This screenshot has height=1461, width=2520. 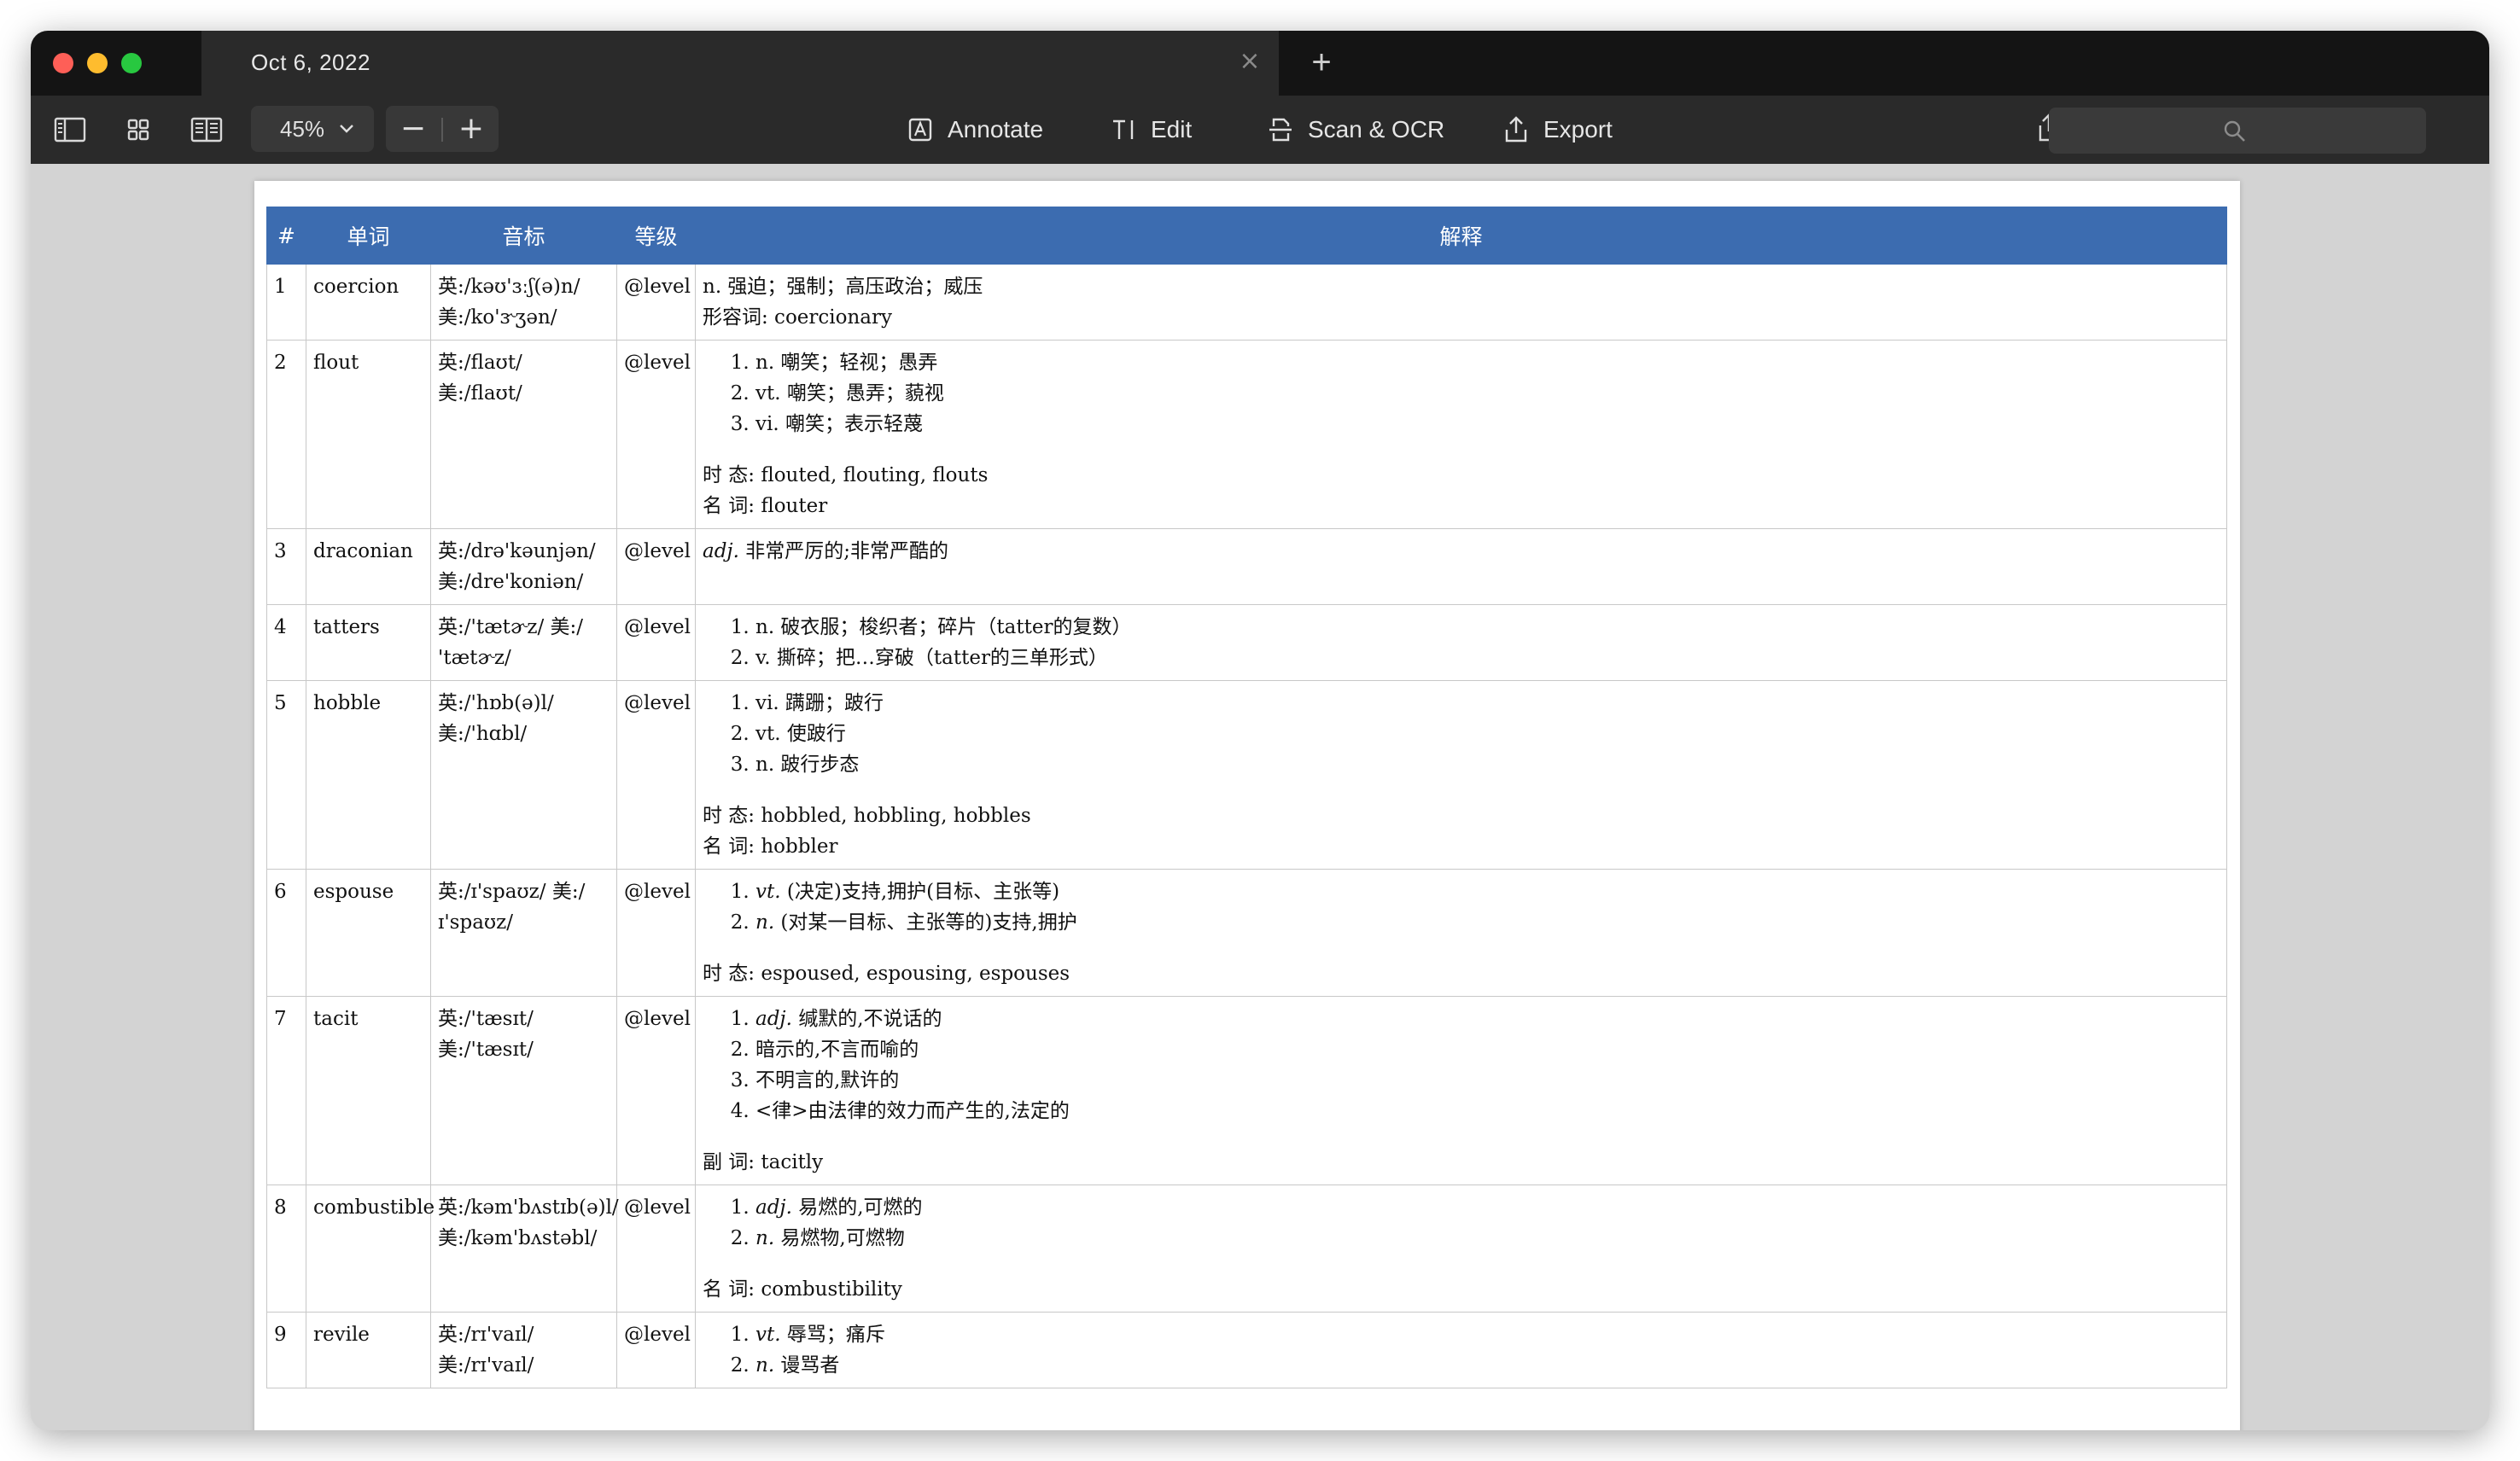 I want to click on definition-extra: 名 词: combustibility, so click(x=1462, y=1289).